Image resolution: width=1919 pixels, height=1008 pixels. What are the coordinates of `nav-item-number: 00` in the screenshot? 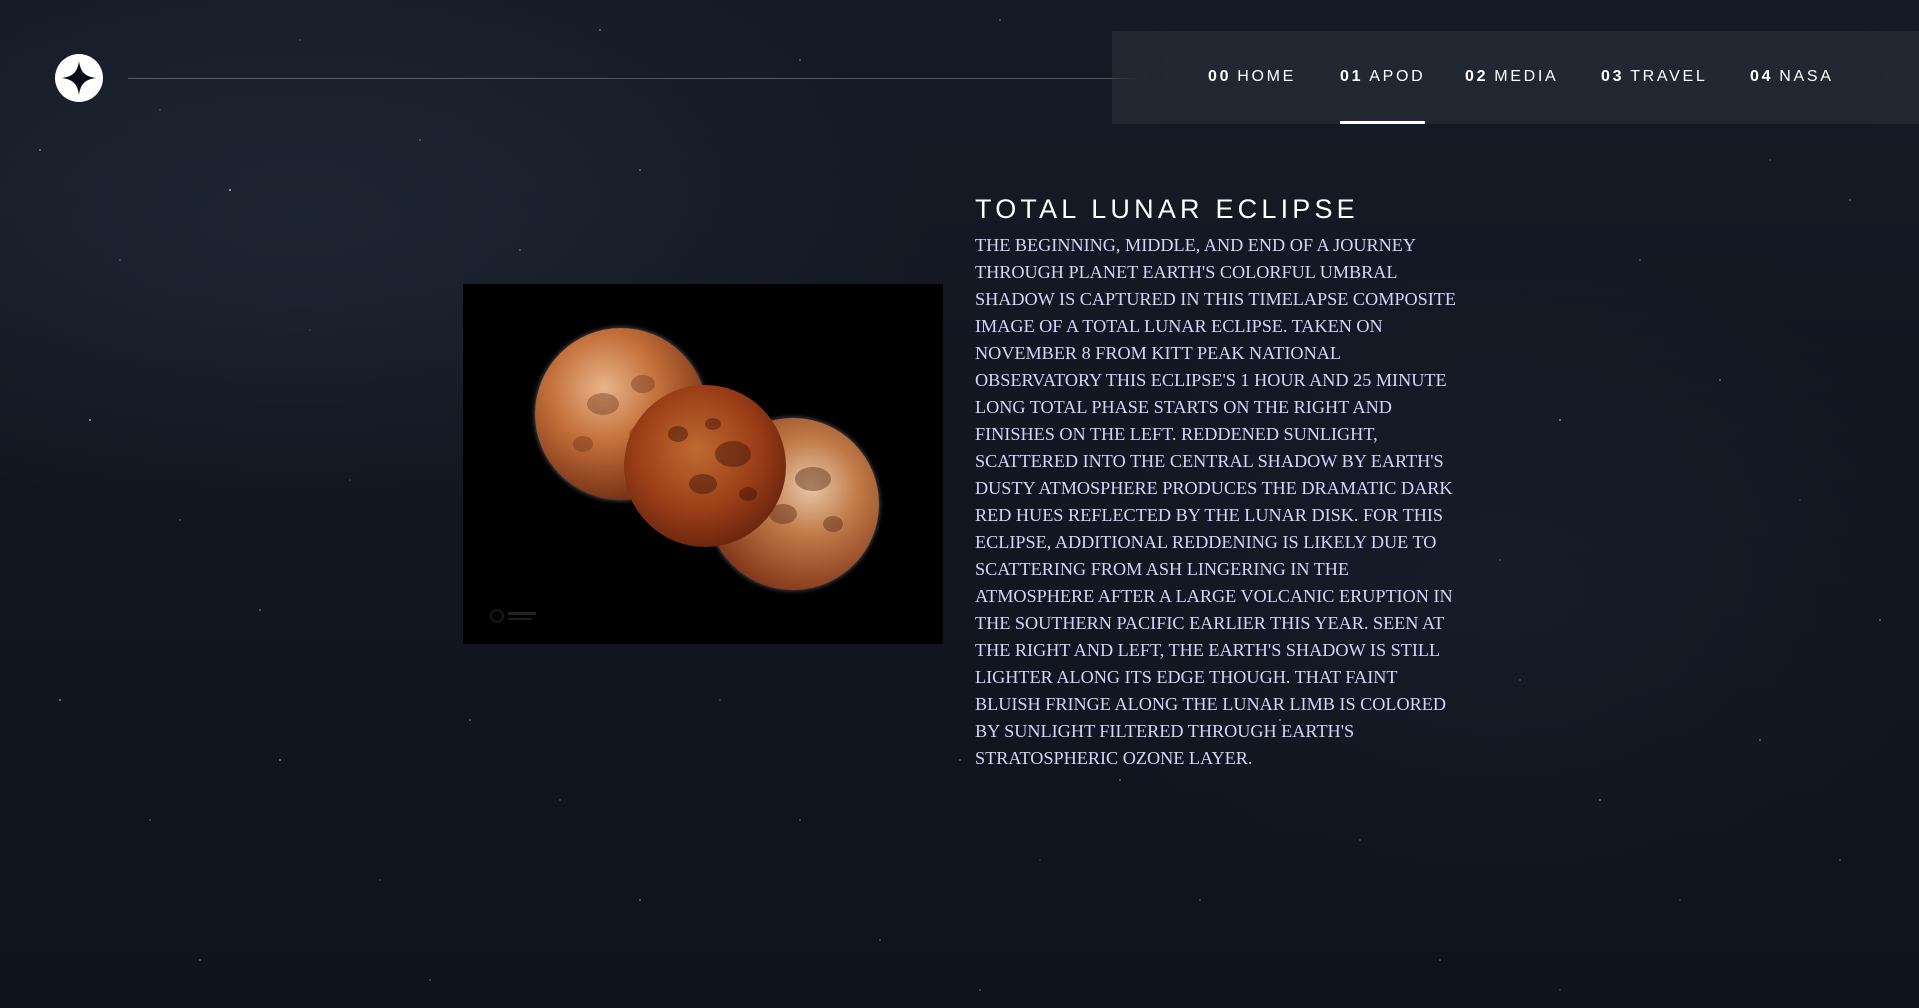 It's located at (1220, 76).